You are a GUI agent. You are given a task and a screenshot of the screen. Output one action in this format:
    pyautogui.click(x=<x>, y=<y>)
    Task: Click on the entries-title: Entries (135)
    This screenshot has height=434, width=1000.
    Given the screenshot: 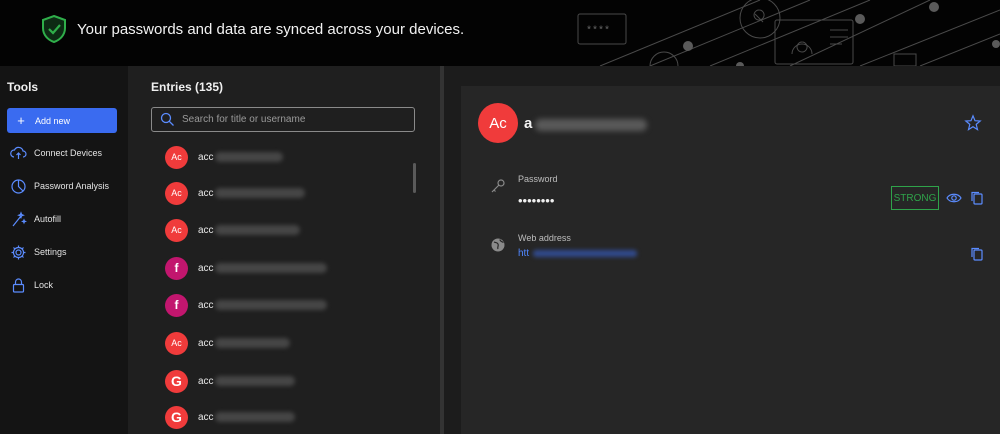 What is the action you would take?
    pyautogui.click(x=187, y=87)
    